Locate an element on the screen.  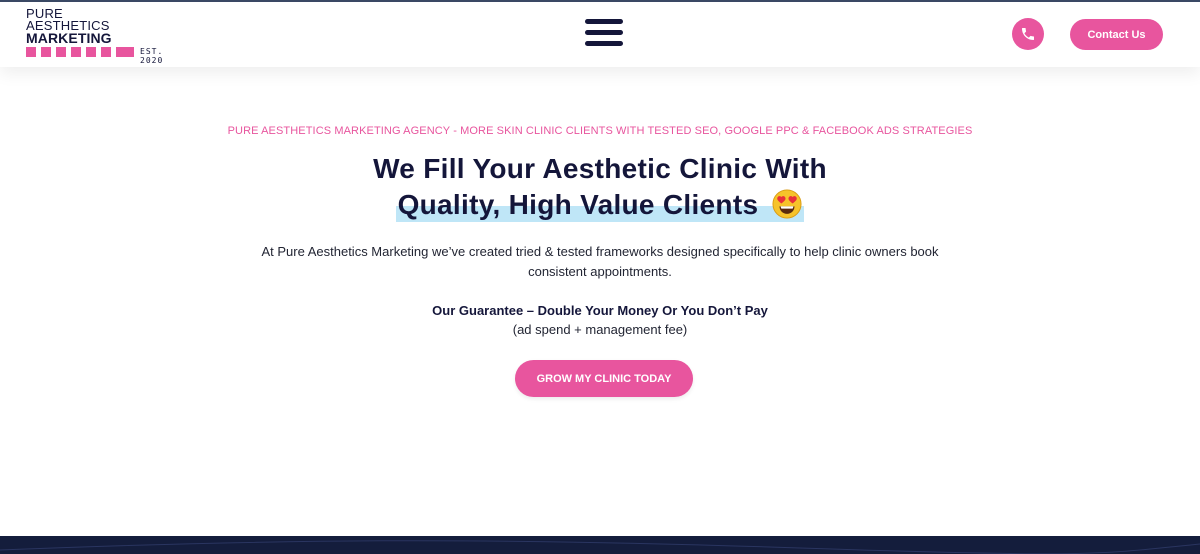
headline-line-1: We Fill Your Aesthetic Clinic With is located at coordinates (600, 168).